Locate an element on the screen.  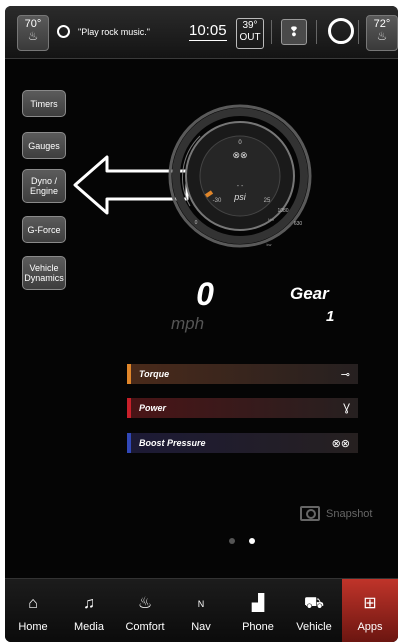
alert-icon: ❢ is located at coordinates (294, 31).